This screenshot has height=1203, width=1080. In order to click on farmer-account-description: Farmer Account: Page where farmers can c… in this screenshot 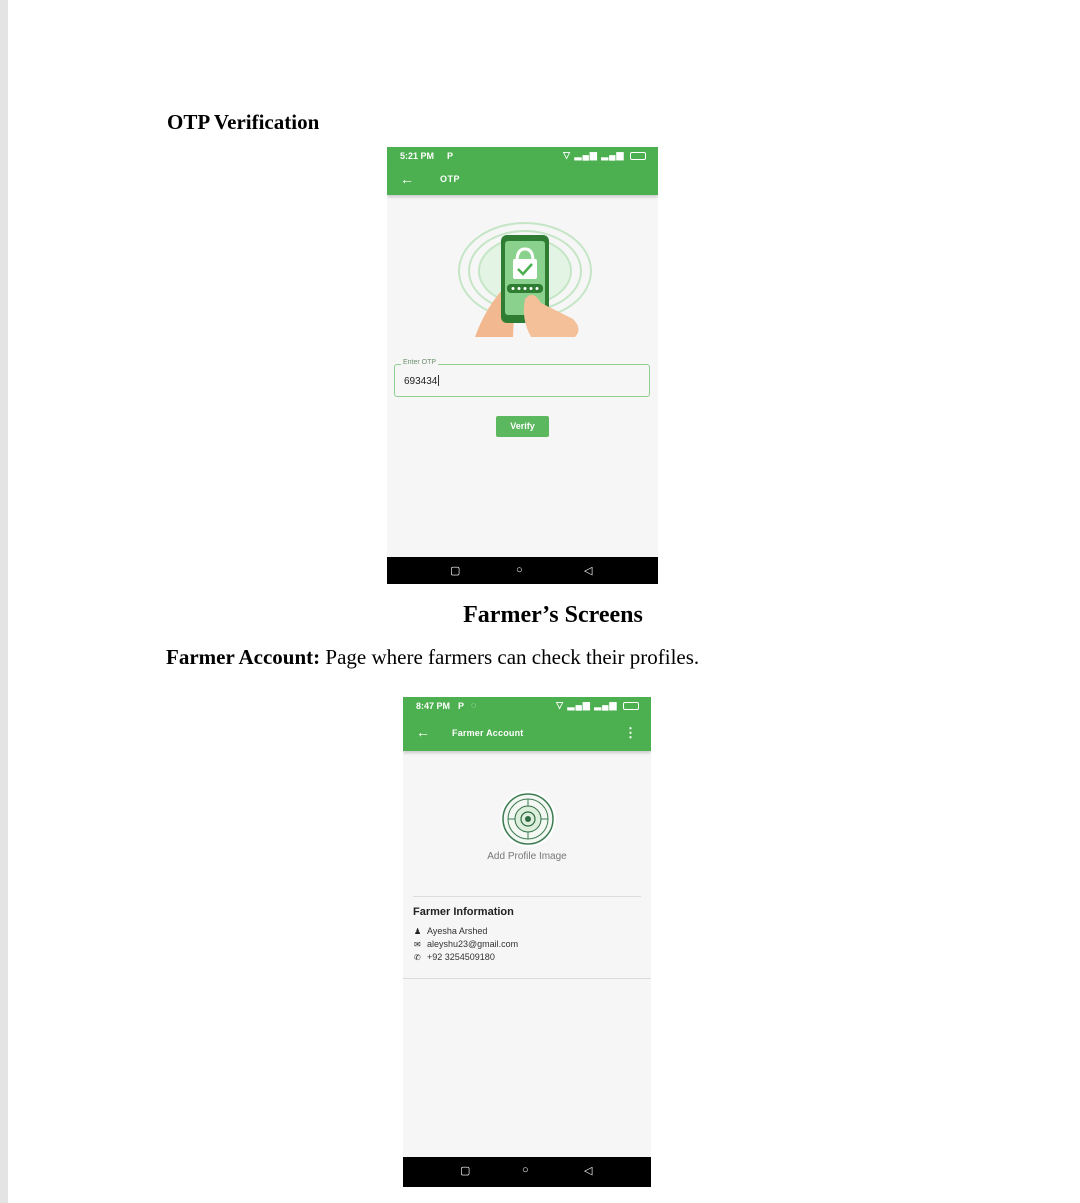, I will do `click(432, 657)`.